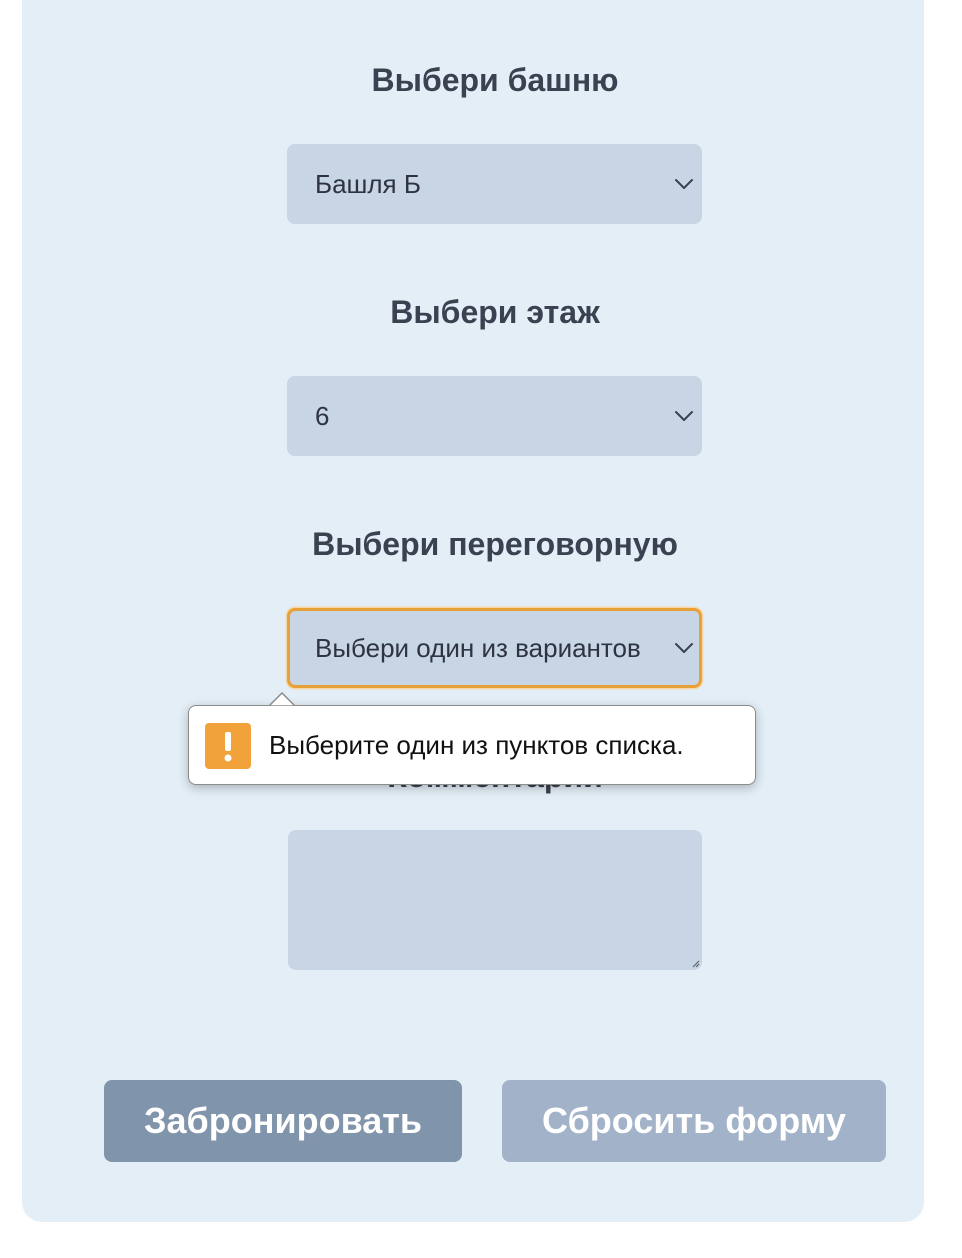 The height and width of the screenshot is (1258, 962). I want to click on tower-select: Башля Б, so click(494, 184).